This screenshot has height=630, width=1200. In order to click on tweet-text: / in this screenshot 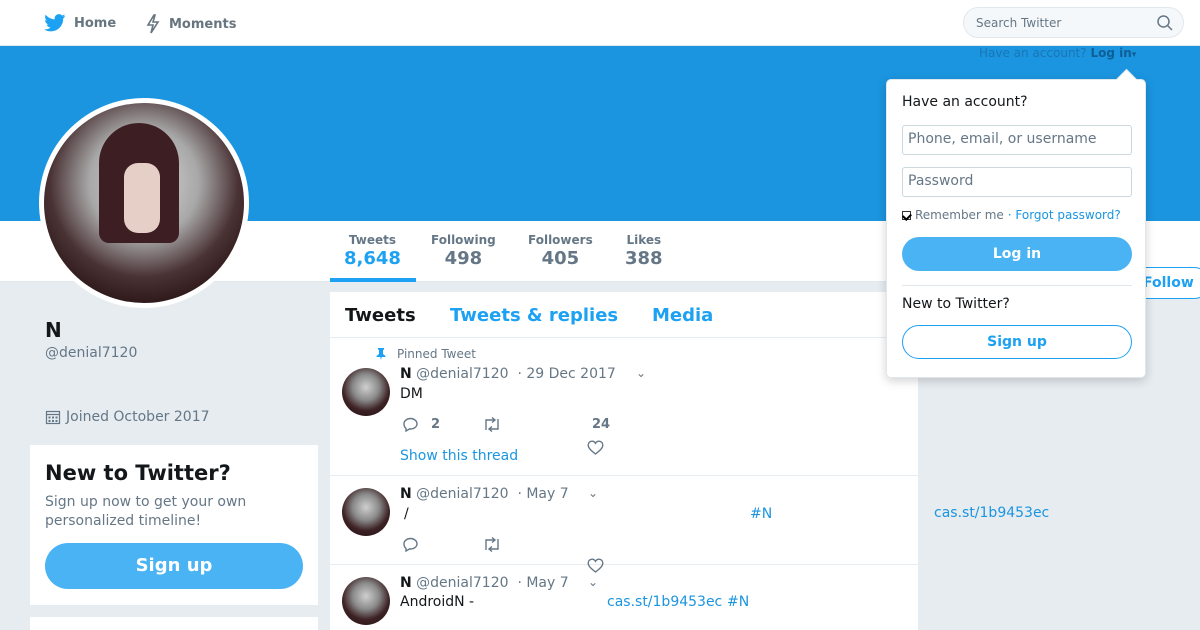, I will do `click(406, 514)`.